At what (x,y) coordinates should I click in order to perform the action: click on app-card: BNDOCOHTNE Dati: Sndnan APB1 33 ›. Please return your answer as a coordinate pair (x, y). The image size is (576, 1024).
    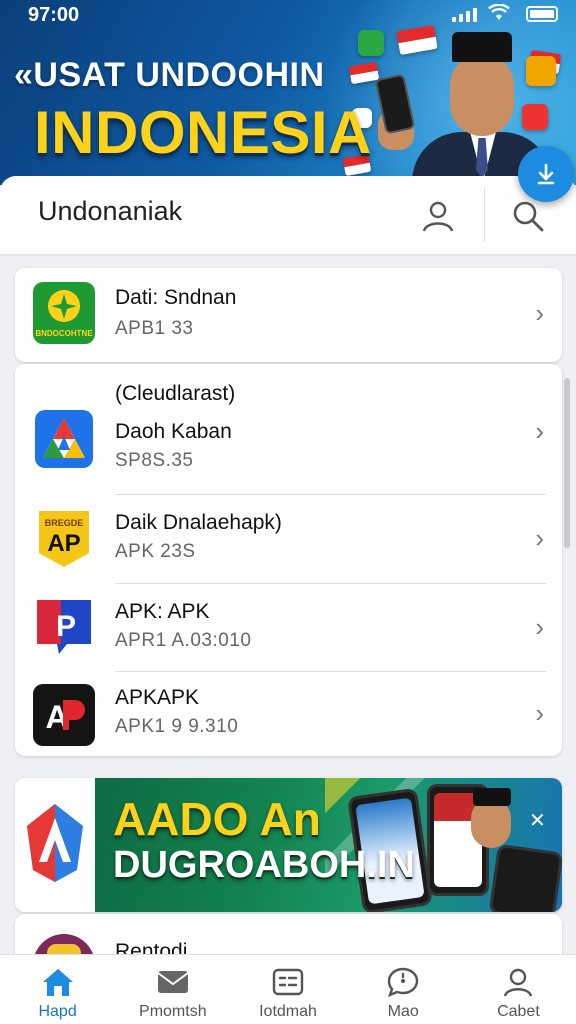
    Looking at the image, I should click on (288, 315).